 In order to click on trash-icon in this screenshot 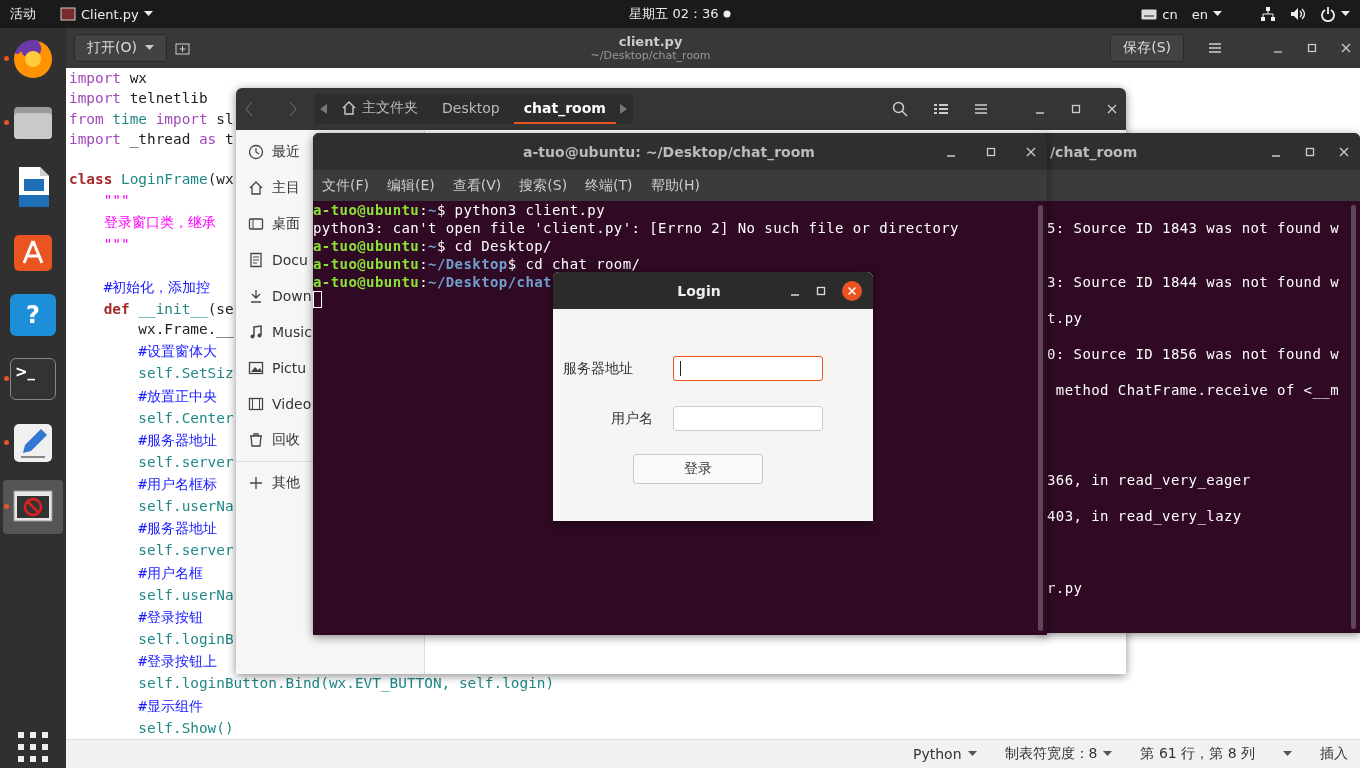, I will do `click(256, 440)`.